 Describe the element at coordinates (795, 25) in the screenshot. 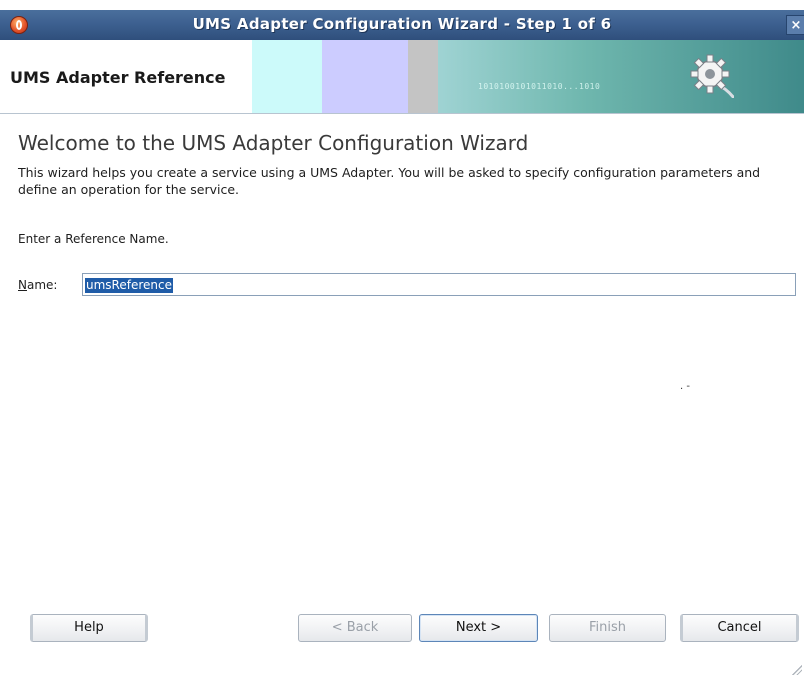

I see `close-button: ×` at that location.